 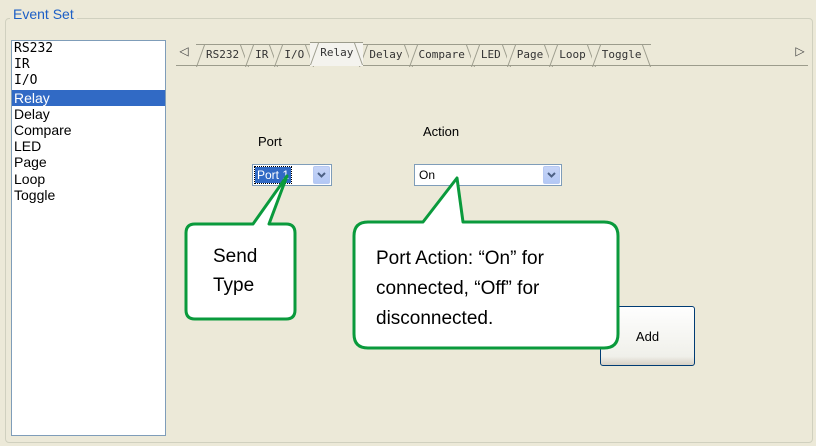 I want to click on tab-relay: Relay, so click(x=337, y=54).